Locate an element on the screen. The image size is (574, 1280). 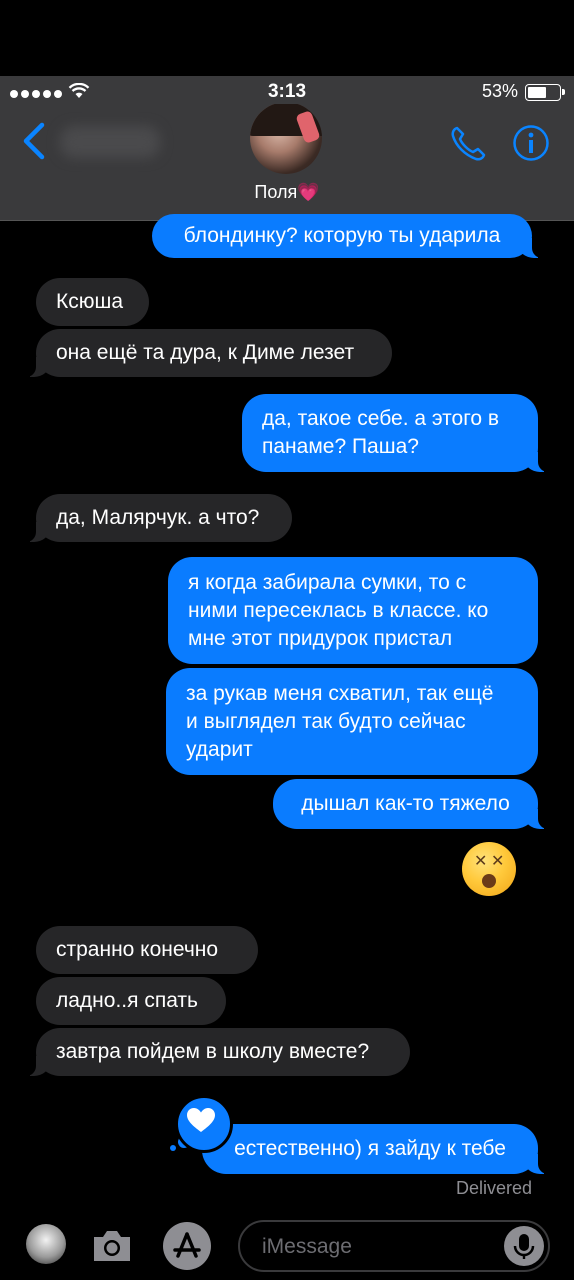
message-bubble-incoming: завтра пойдем в школу вместе? is located at coordinates (218, 1052).